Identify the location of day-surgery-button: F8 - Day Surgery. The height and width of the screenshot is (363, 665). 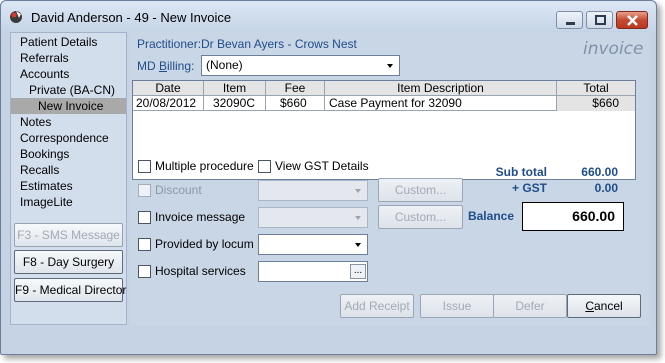
(68, 262).